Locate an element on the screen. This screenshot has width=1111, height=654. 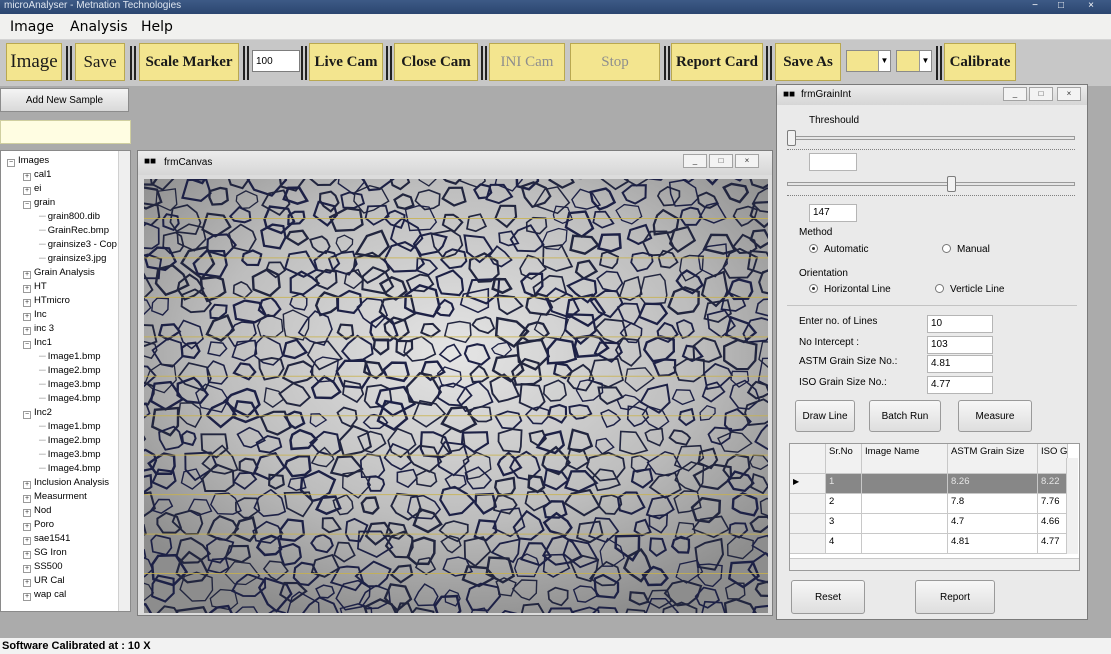
threshold-value-field: 147 is located at coordinates (833, 213).